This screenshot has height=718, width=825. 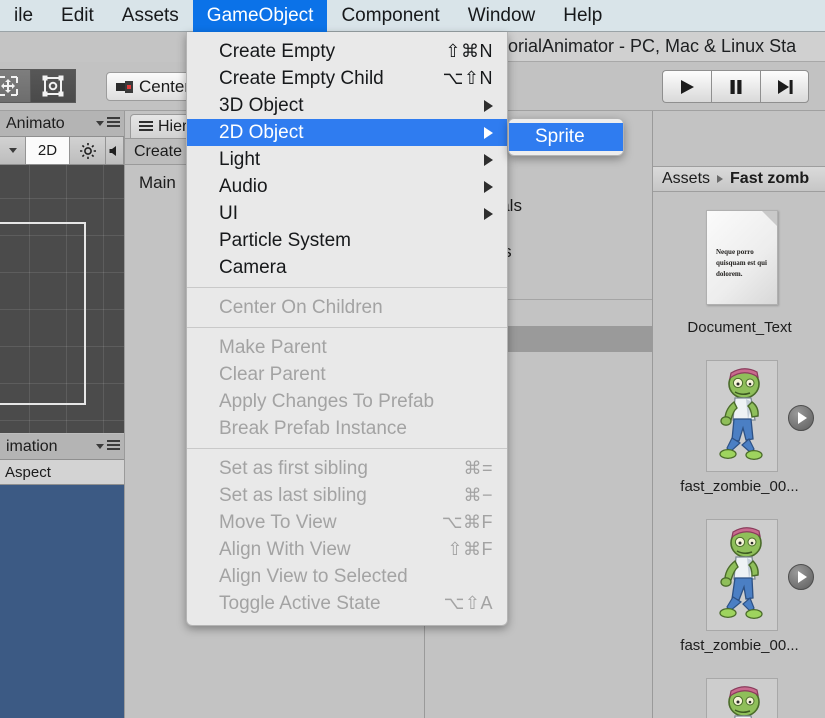 I want to click on menu-item-label: Camera, so click(x=253, y=267).